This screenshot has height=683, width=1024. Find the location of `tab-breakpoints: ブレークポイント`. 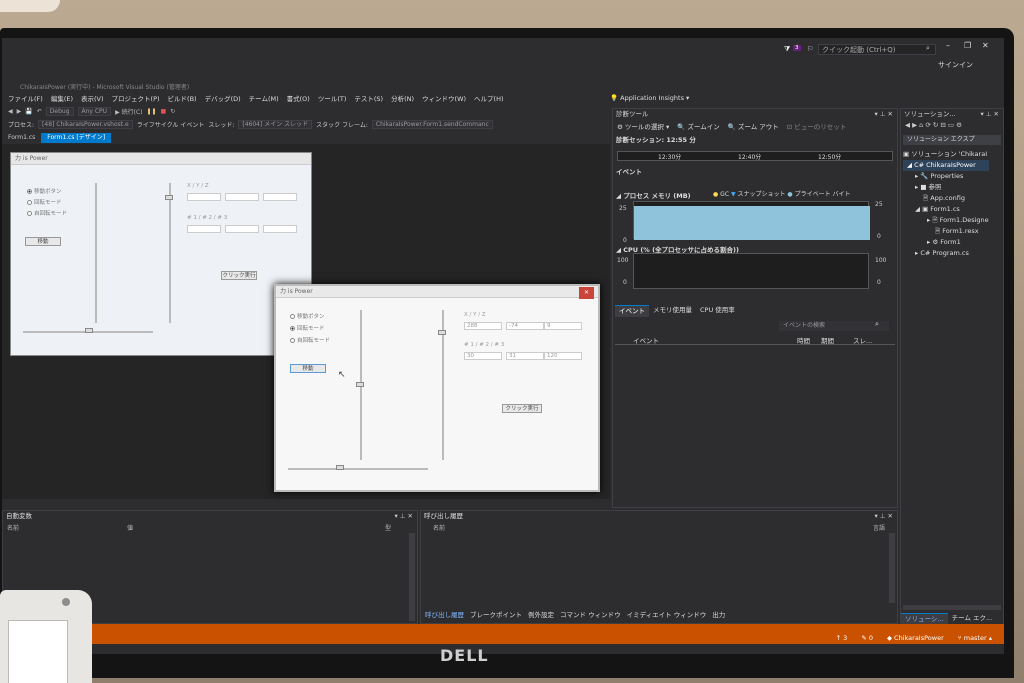

tab-breakpoints: ブレークポイント is located at coordinates (496, 614).